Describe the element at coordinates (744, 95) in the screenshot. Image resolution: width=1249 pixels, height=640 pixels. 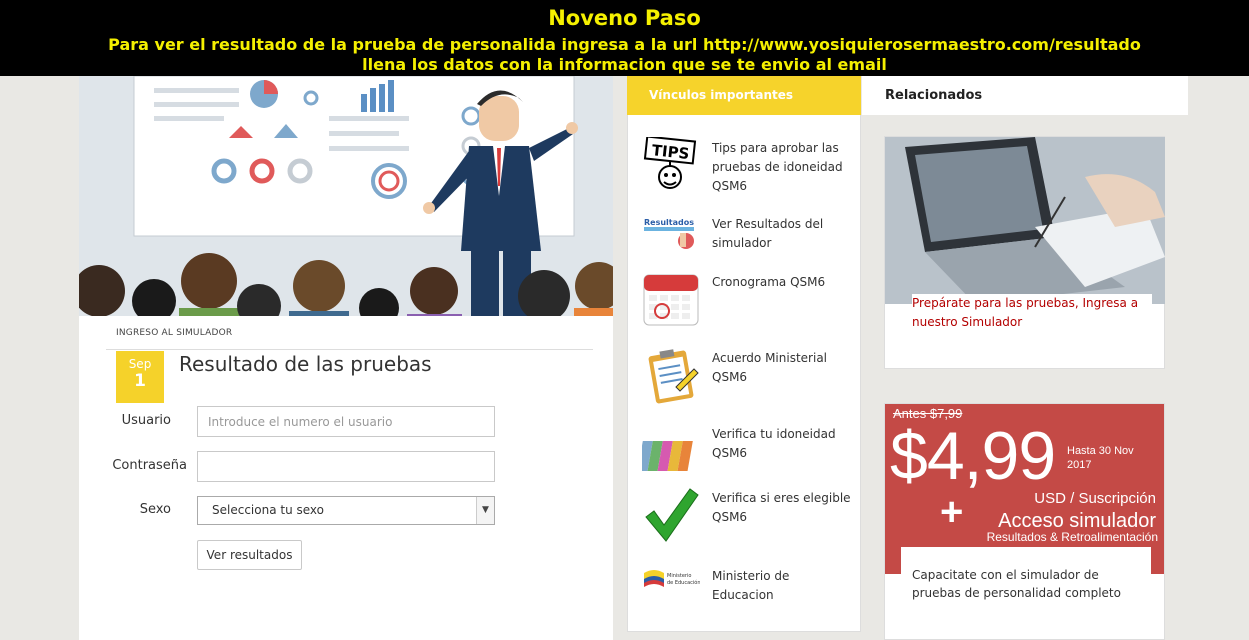
I see `tab-vinculos-importantes: Vínculos importantes` at that location.